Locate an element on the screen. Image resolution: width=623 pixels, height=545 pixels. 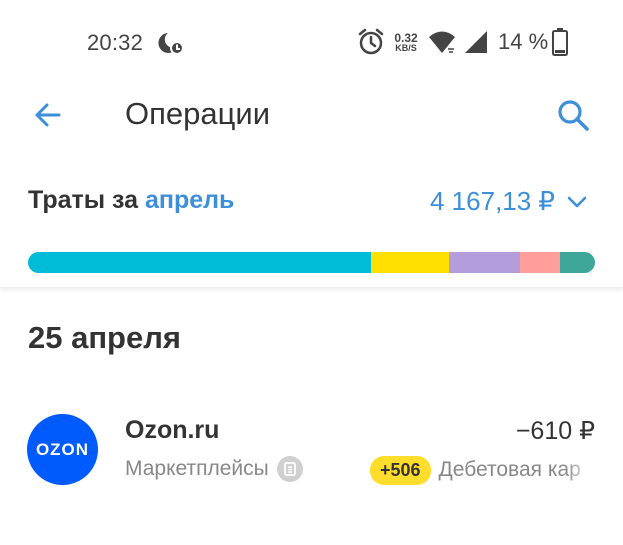
network-speed: 0.32 KB/S is located at coordinates (406, 42).